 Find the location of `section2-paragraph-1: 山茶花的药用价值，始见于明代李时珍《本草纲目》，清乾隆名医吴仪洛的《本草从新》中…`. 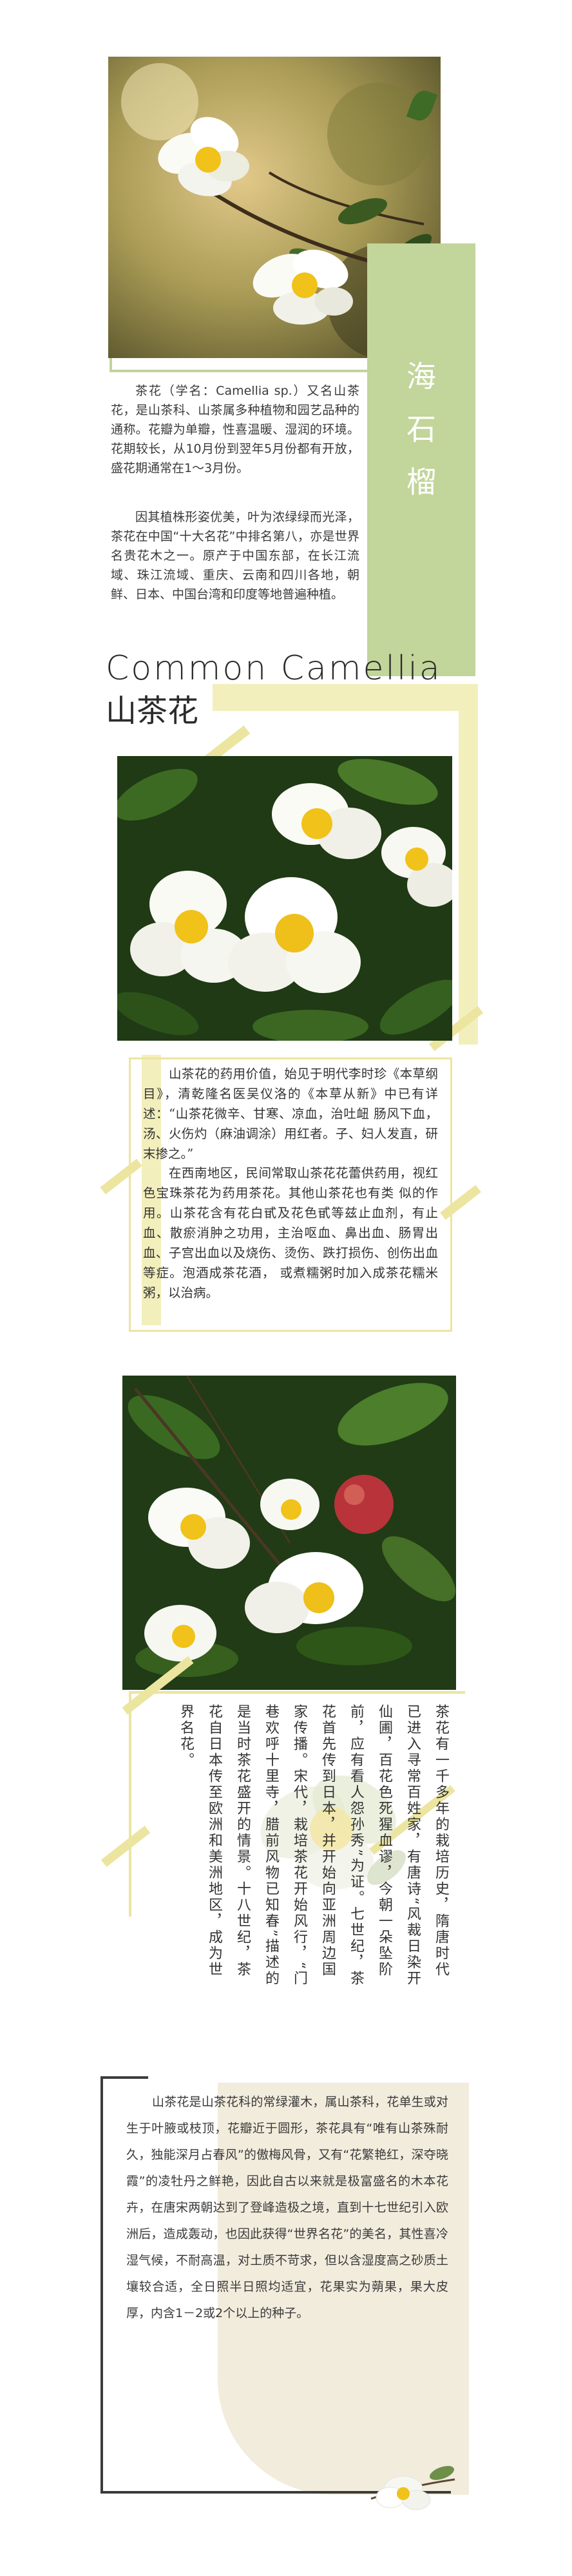

section2-paragraph-1: 山茶花的药用价值，始见于明代李时珍《本草纲目》，清乾隆名医吴仪洛的《本草从新》中… is located at coordinates (290, 1113).